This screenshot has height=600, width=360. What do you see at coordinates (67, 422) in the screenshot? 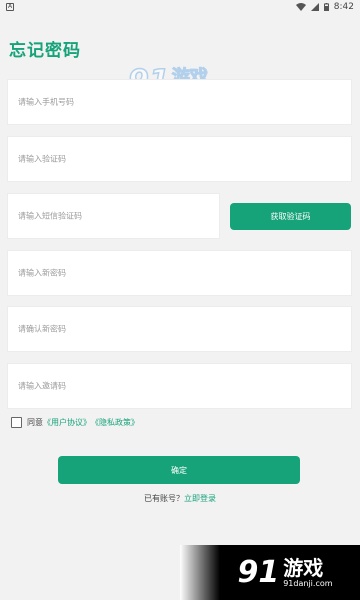
I see `user-agreement-link: 《用户协议》` at bounding box center [67, 422].